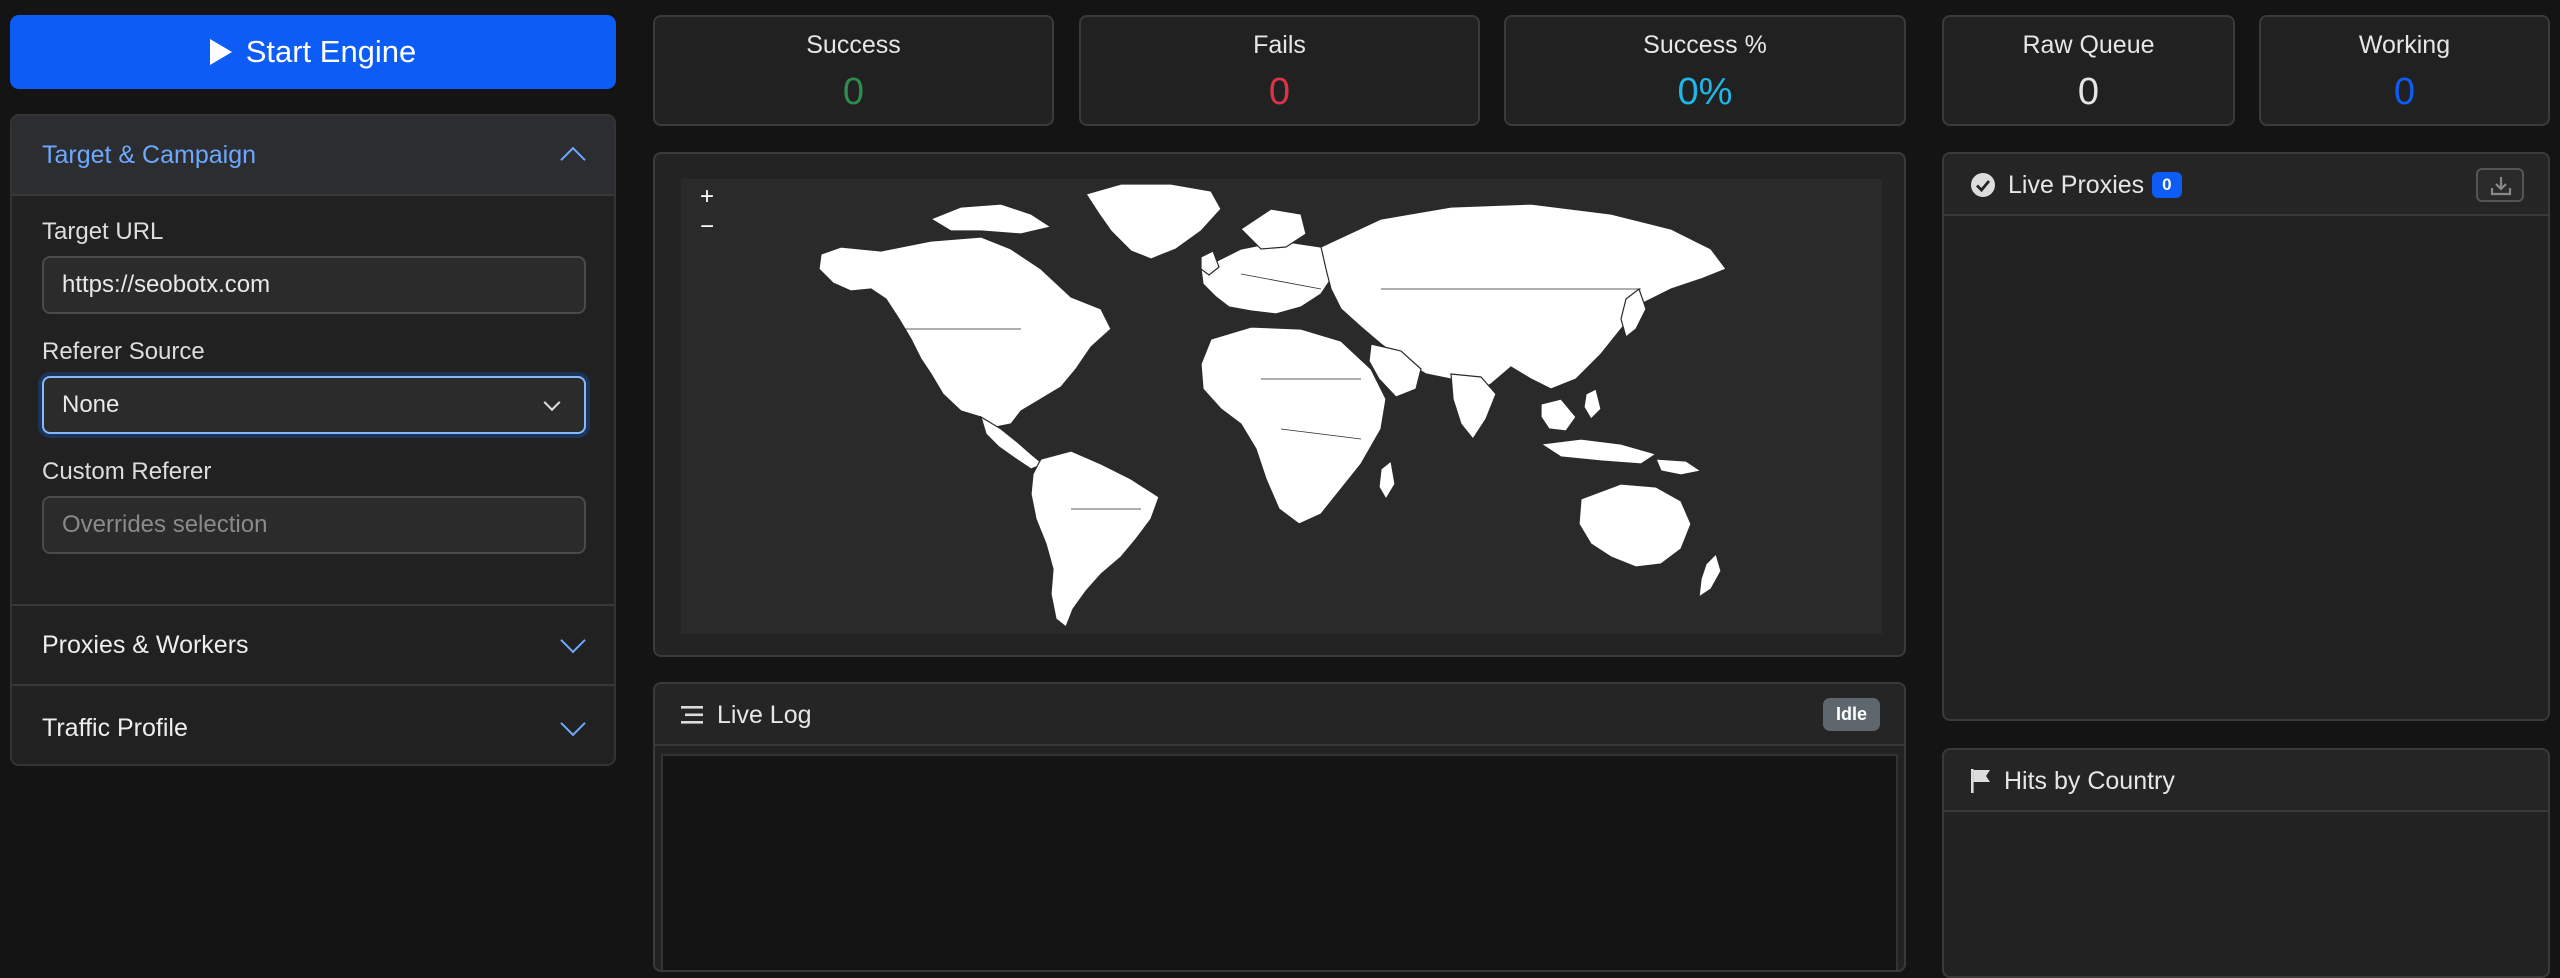 The width and height of the screenshot is (2560, 978). What do you see at coordinates (2089, 781) in the screenshot?
I see `hits-by-country-title: Hits by Country` at bounding box center [2089, 781].